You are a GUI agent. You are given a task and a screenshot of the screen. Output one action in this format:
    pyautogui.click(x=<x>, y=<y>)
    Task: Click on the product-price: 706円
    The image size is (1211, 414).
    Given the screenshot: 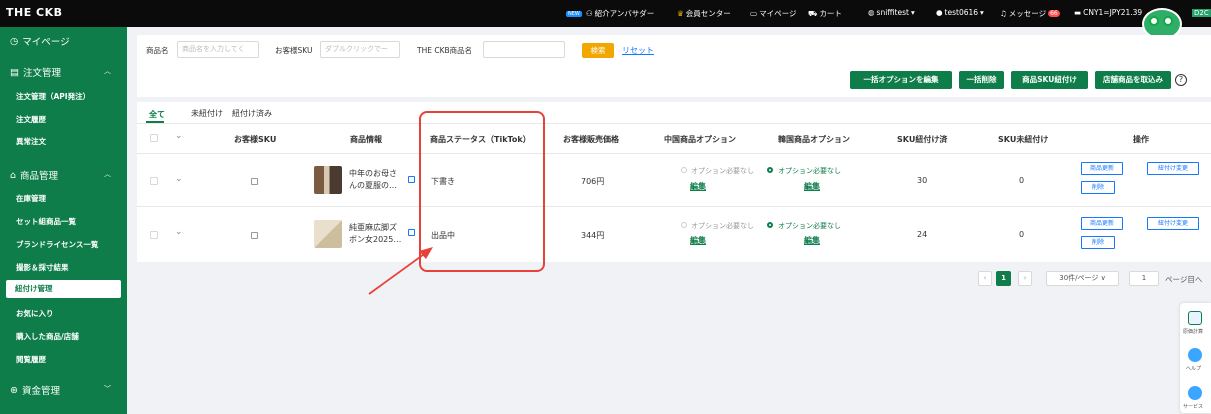 What is the action you would take?
    pyautogui.click(x=593, y=181)
    